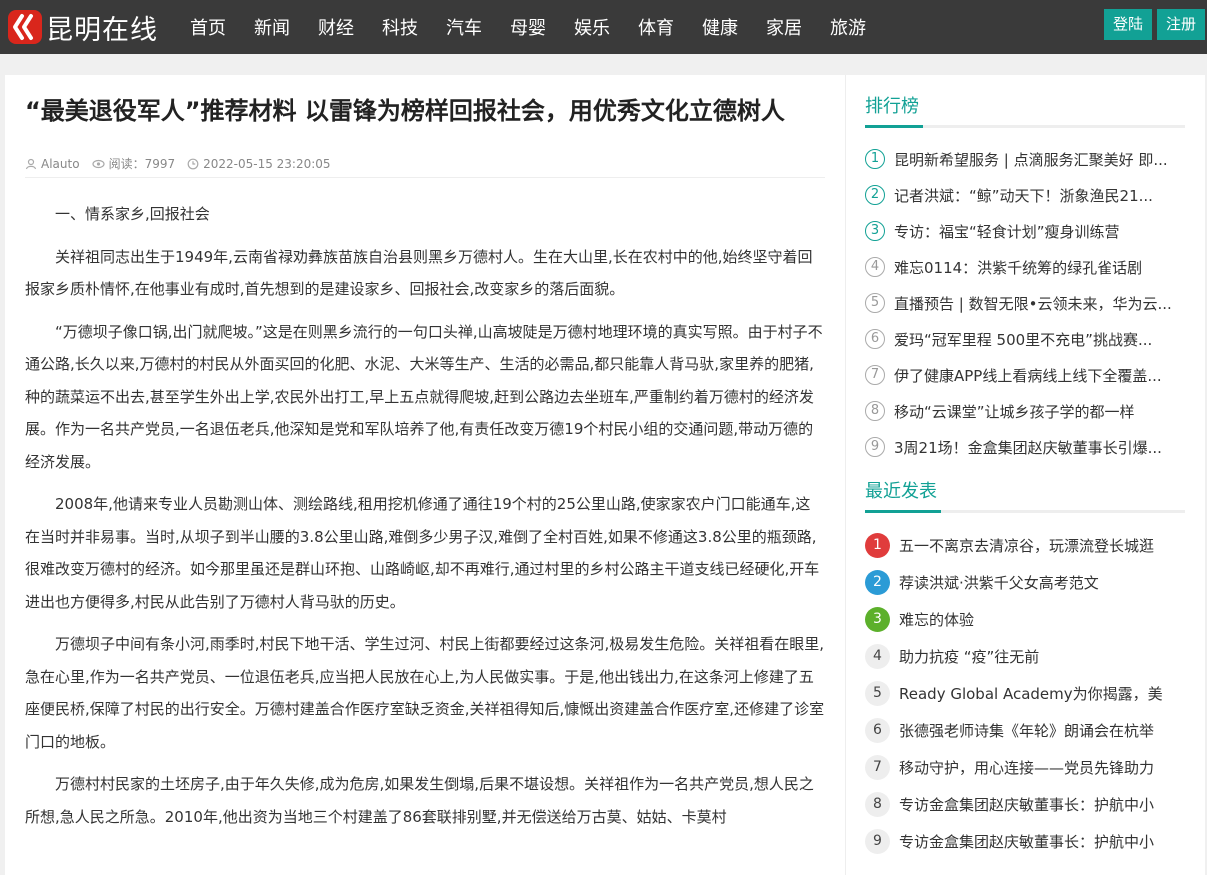 The width and height of the screenshot is (1207, 875). Describe the element at coordinates (193, 163) in the screenshot. I see `clock-icon` at that location.